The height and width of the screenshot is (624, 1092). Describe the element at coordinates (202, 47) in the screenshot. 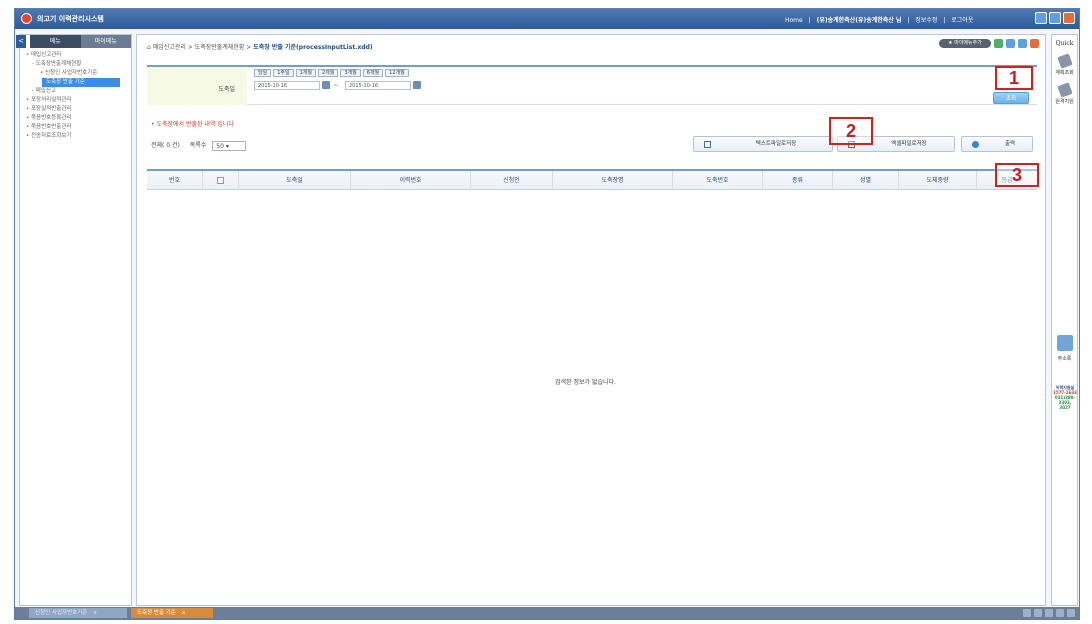

I see `breadcrumb-path: 매입신고관리 > 도축장반출계체현황 >` at that location.